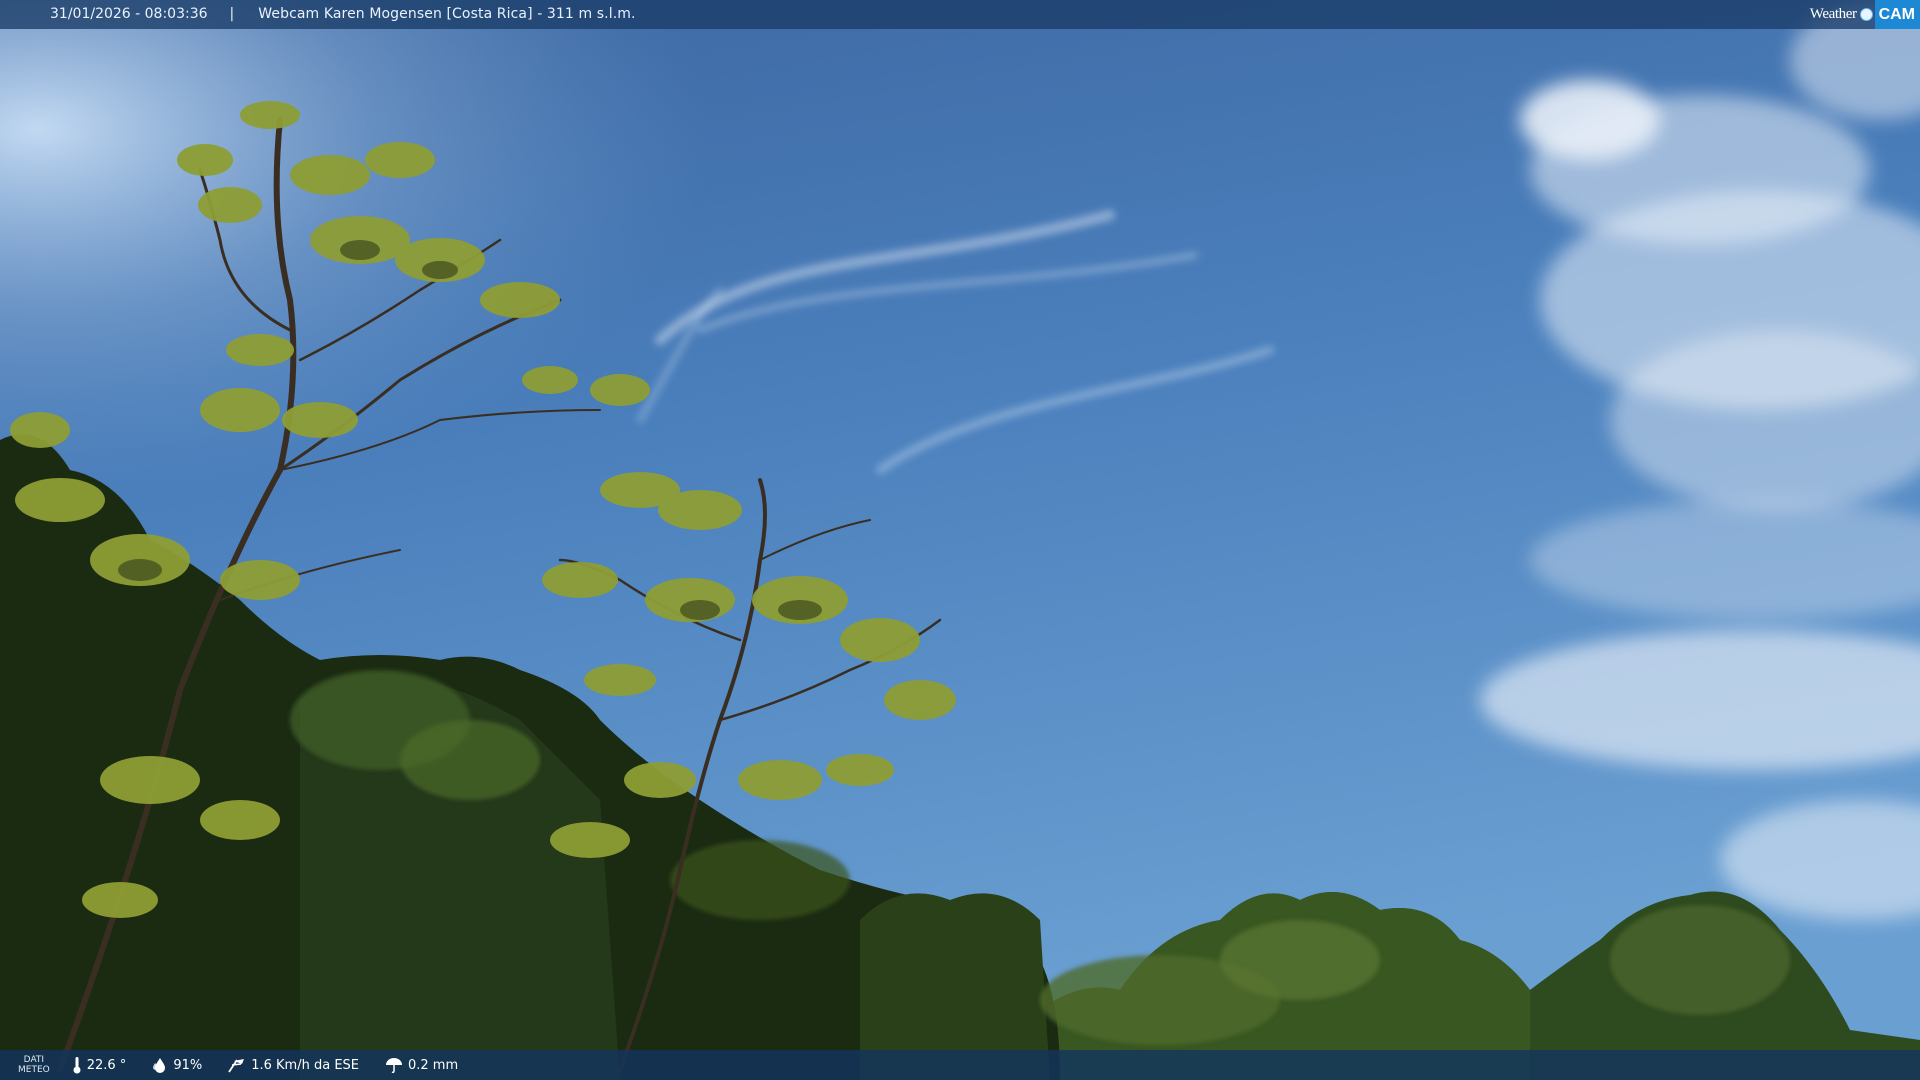 Image resolution: width=1920 pixels, height=1080 pixels. What do you see at coordinates (106, 1065) in the screenshot?
I see `temperature-value: 22.6 °` at bounding box center [106, 1065].